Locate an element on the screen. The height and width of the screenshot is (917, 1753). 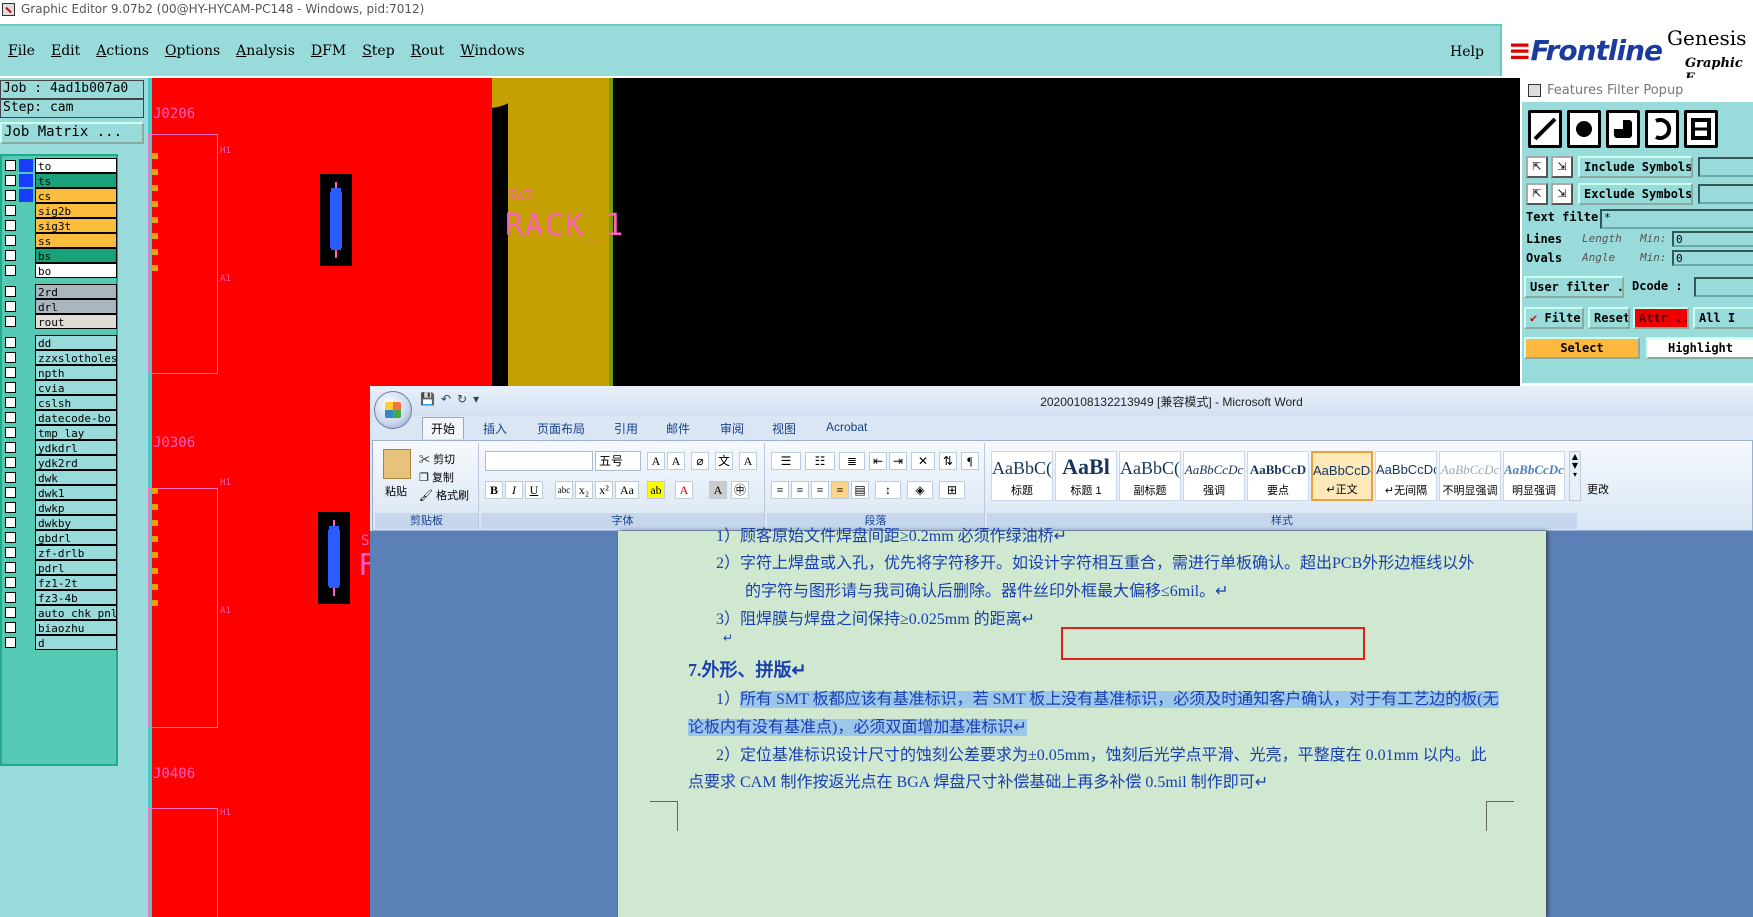
layer-row-pdrl: pdrl is located at coordinates (59, 567).